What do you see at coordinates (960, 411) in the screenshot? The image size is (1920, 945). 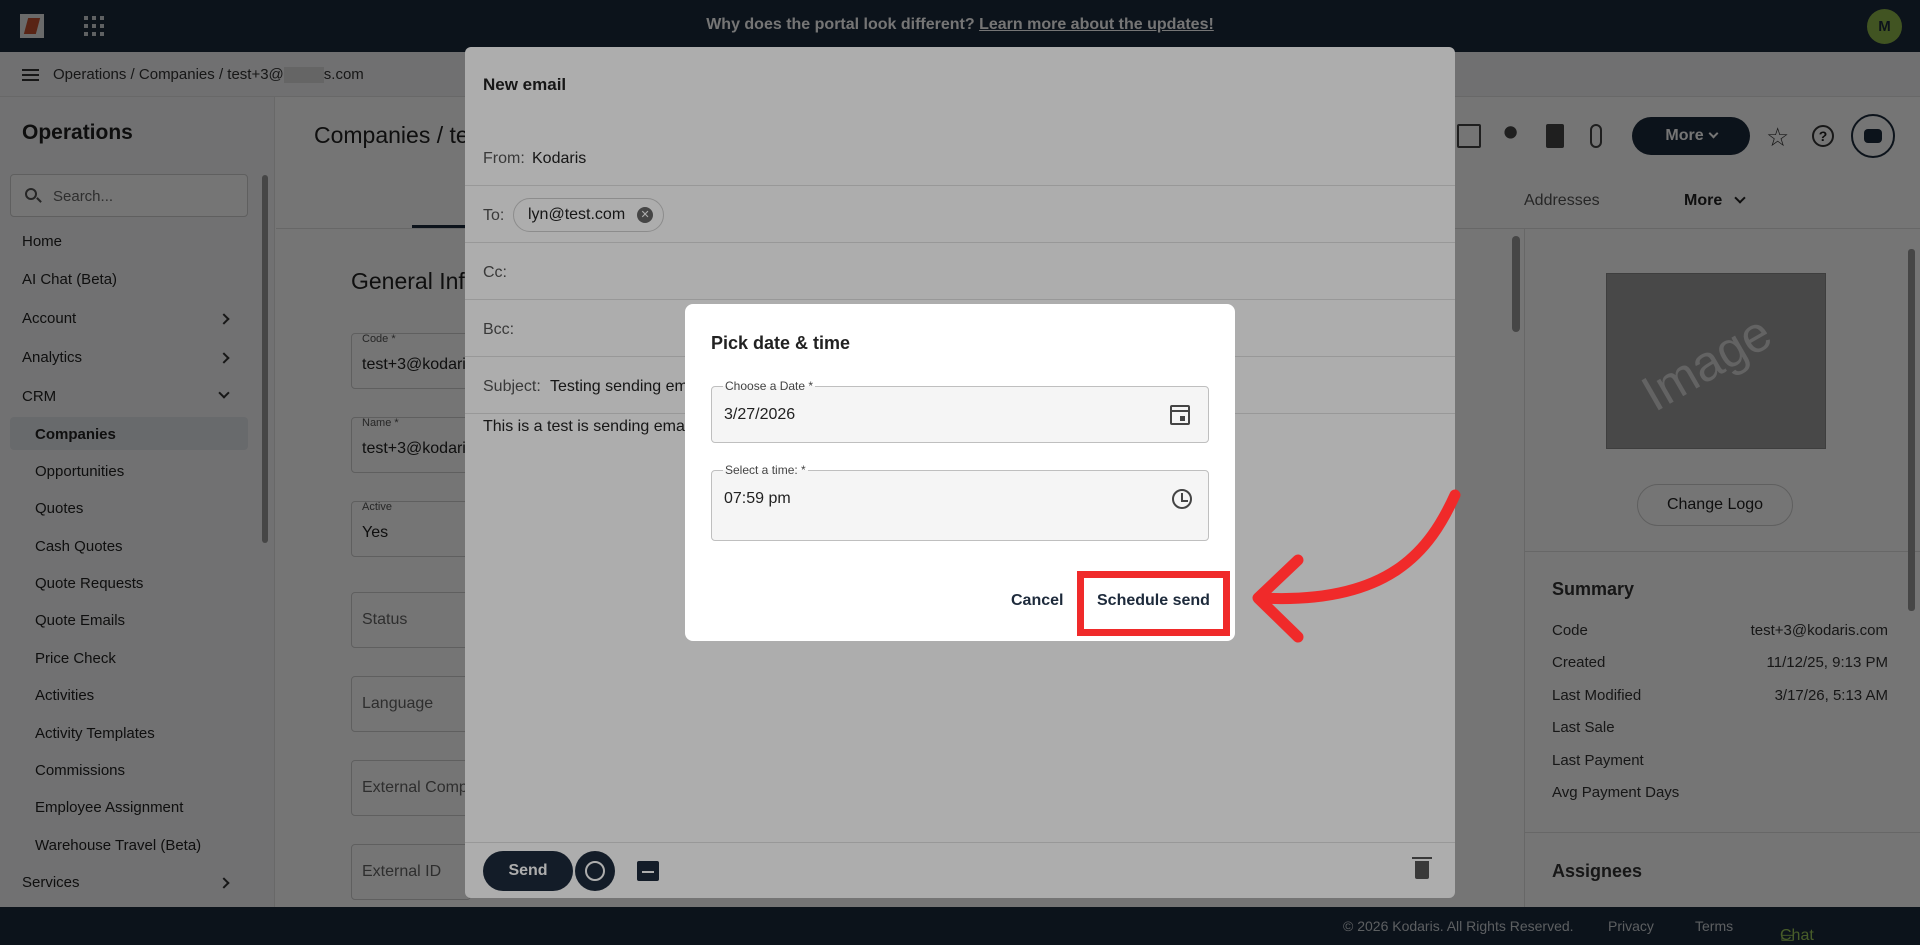 I see `date-field: Choose a Date * 3/27/2026` at bounding box center [960, 411].